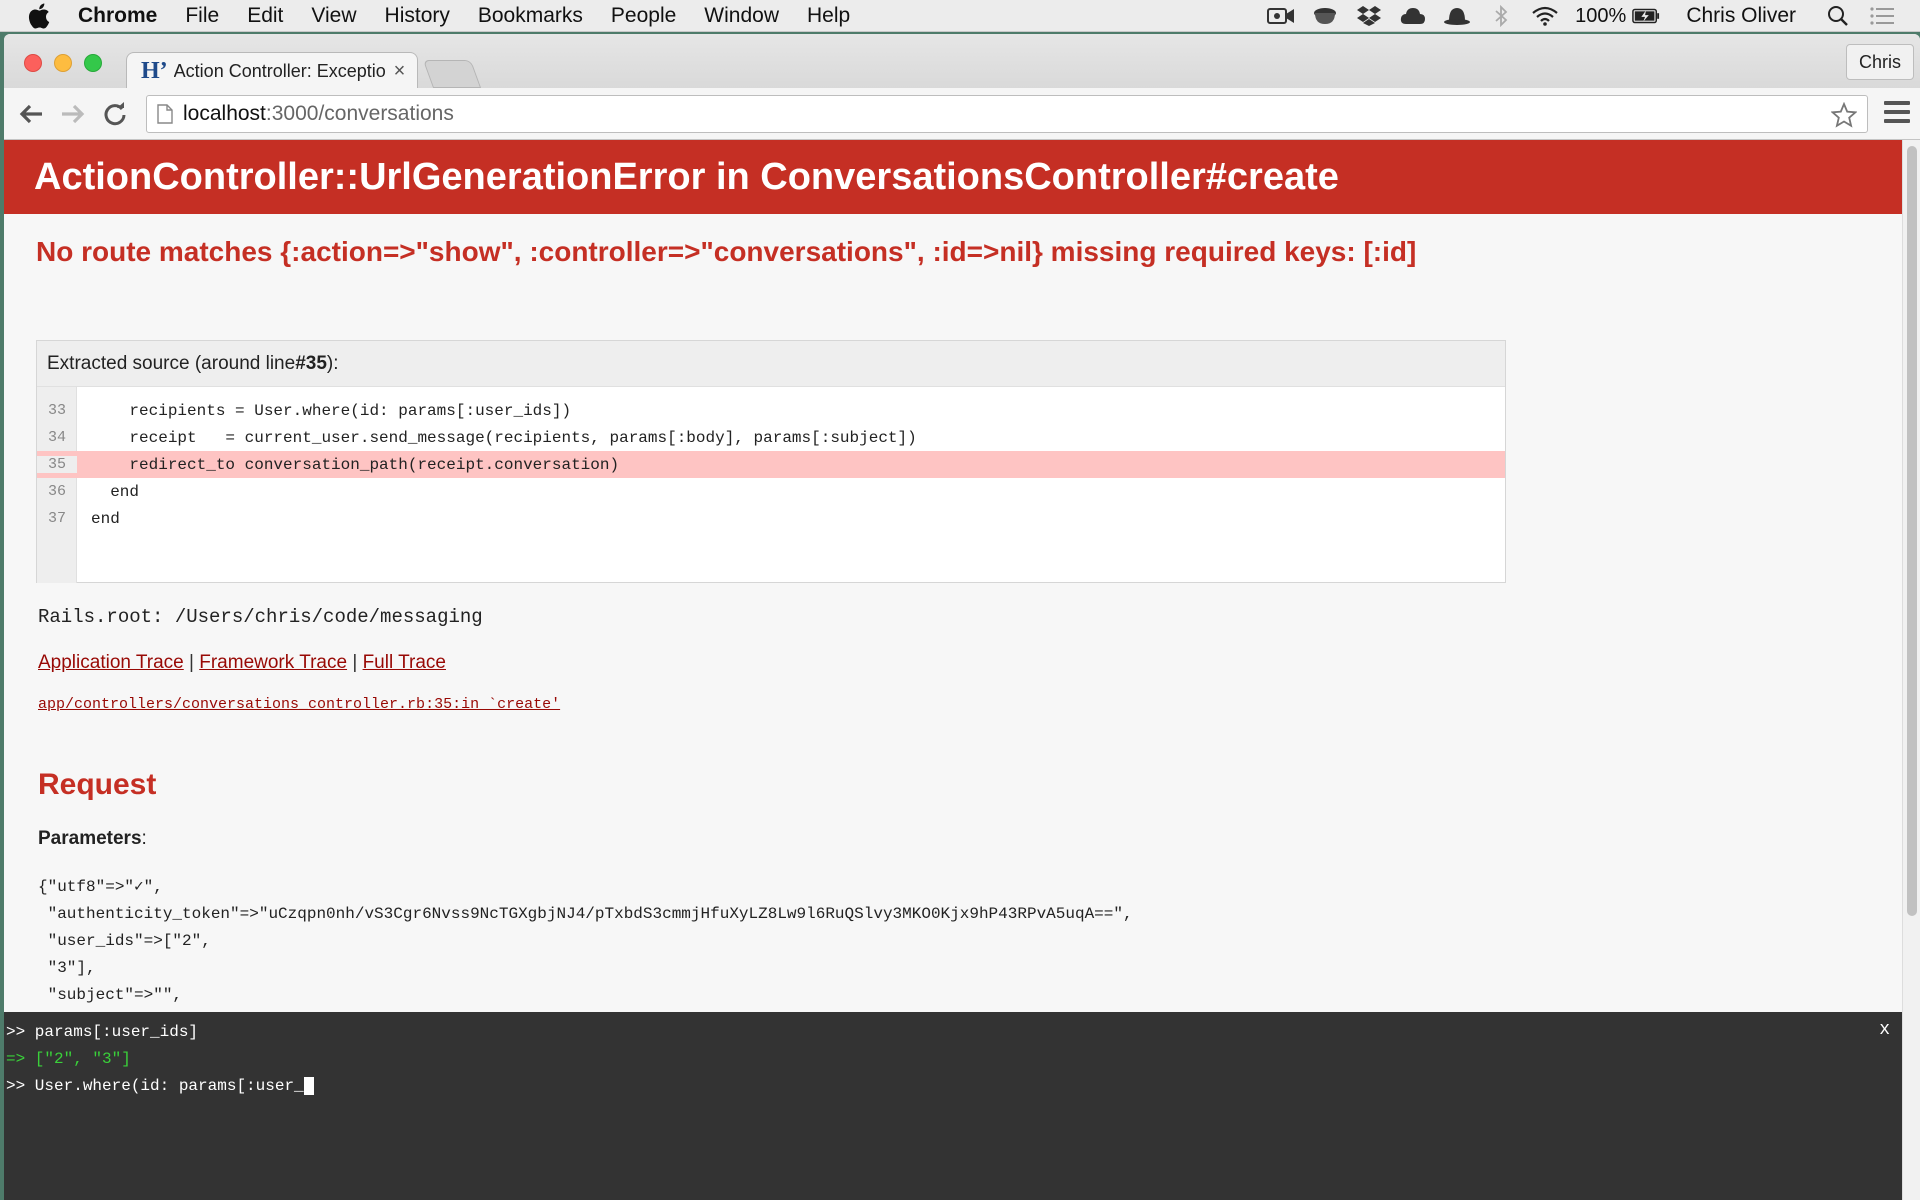 The image size is (1920, 1200). Describe the element at coordinates (332, 363) in the screenshot. I see `source-header-suffix: ):` at that location.